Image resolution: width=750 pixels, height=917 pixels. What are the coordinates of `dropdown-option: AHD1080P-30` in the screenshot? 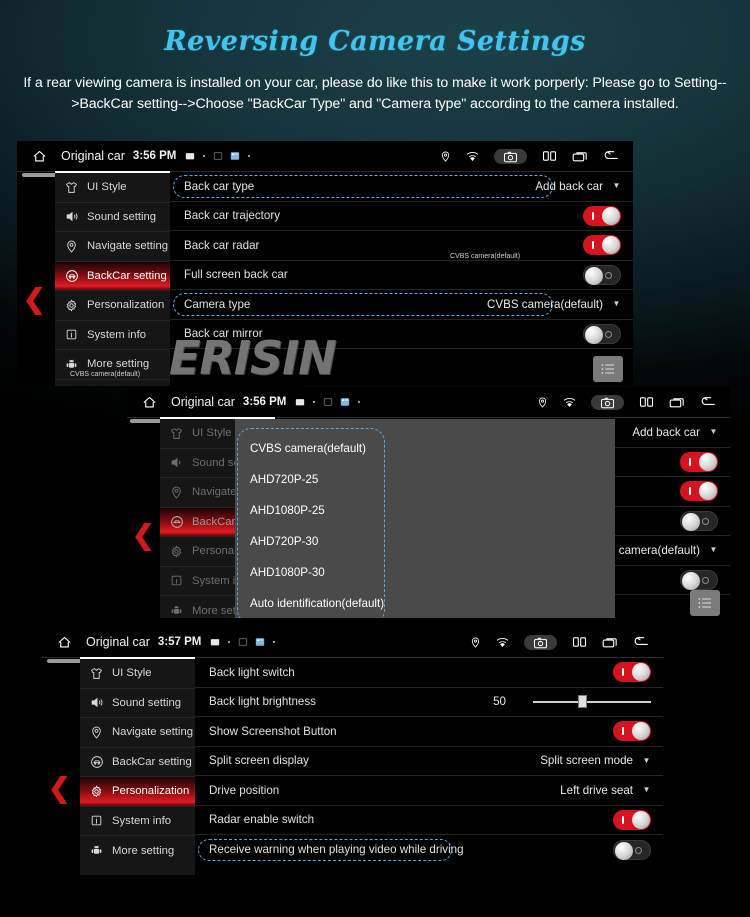 It's located at (311, 572).